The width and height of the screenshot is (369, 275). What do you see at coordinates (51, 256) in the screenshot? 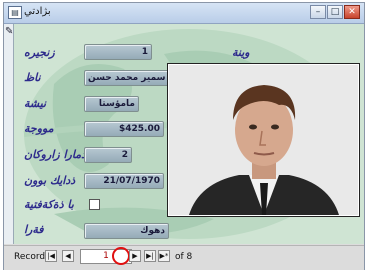
I see `first-record-button: |◀` at bounding box center [51, 256].